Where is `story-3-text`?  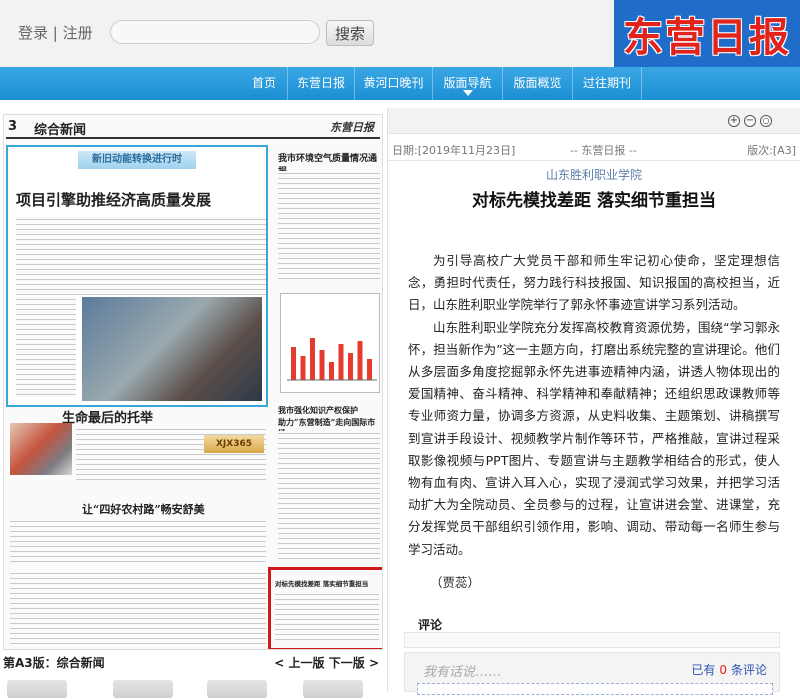
story-3-text is located at coordinates (138, 542).